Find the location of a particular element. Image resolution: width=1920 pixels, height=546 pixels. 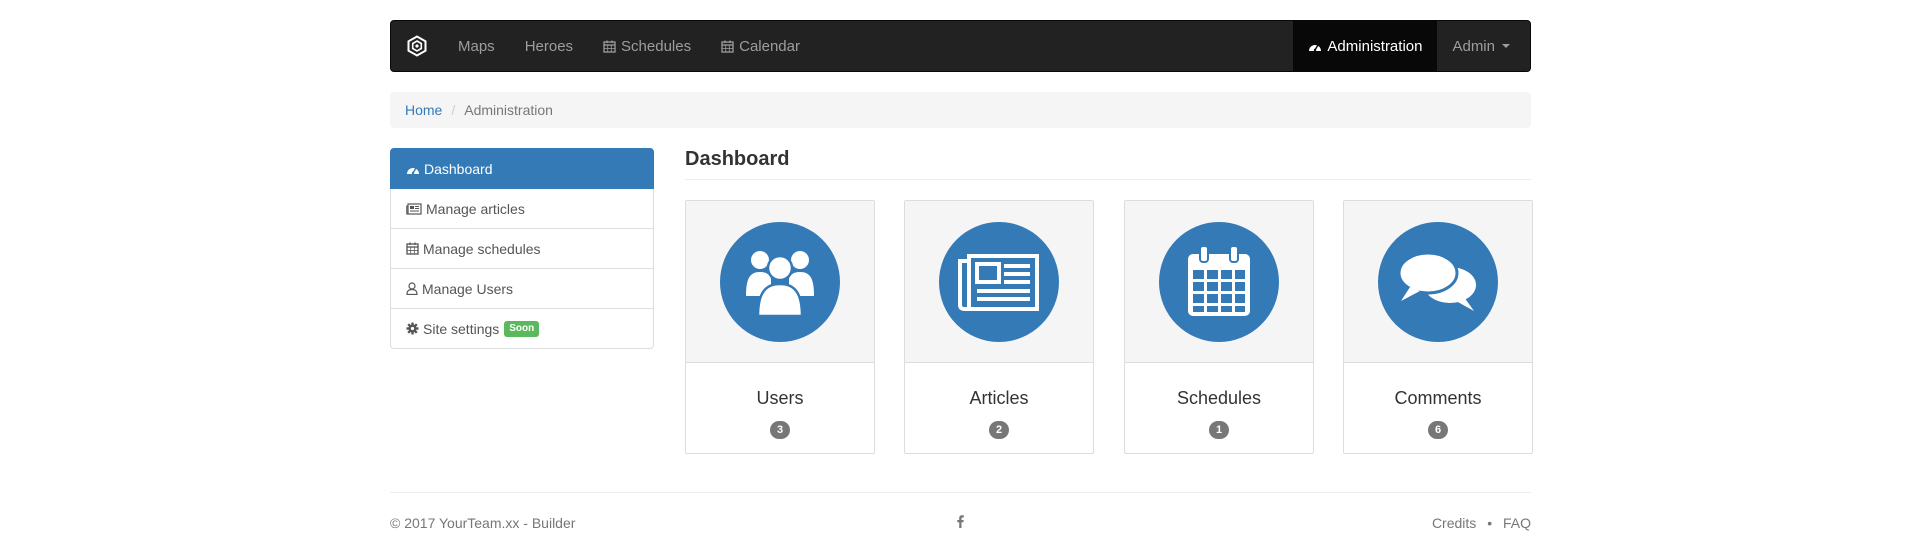

nav-heroes-label: Heroes is located at coordinates (549, 46).